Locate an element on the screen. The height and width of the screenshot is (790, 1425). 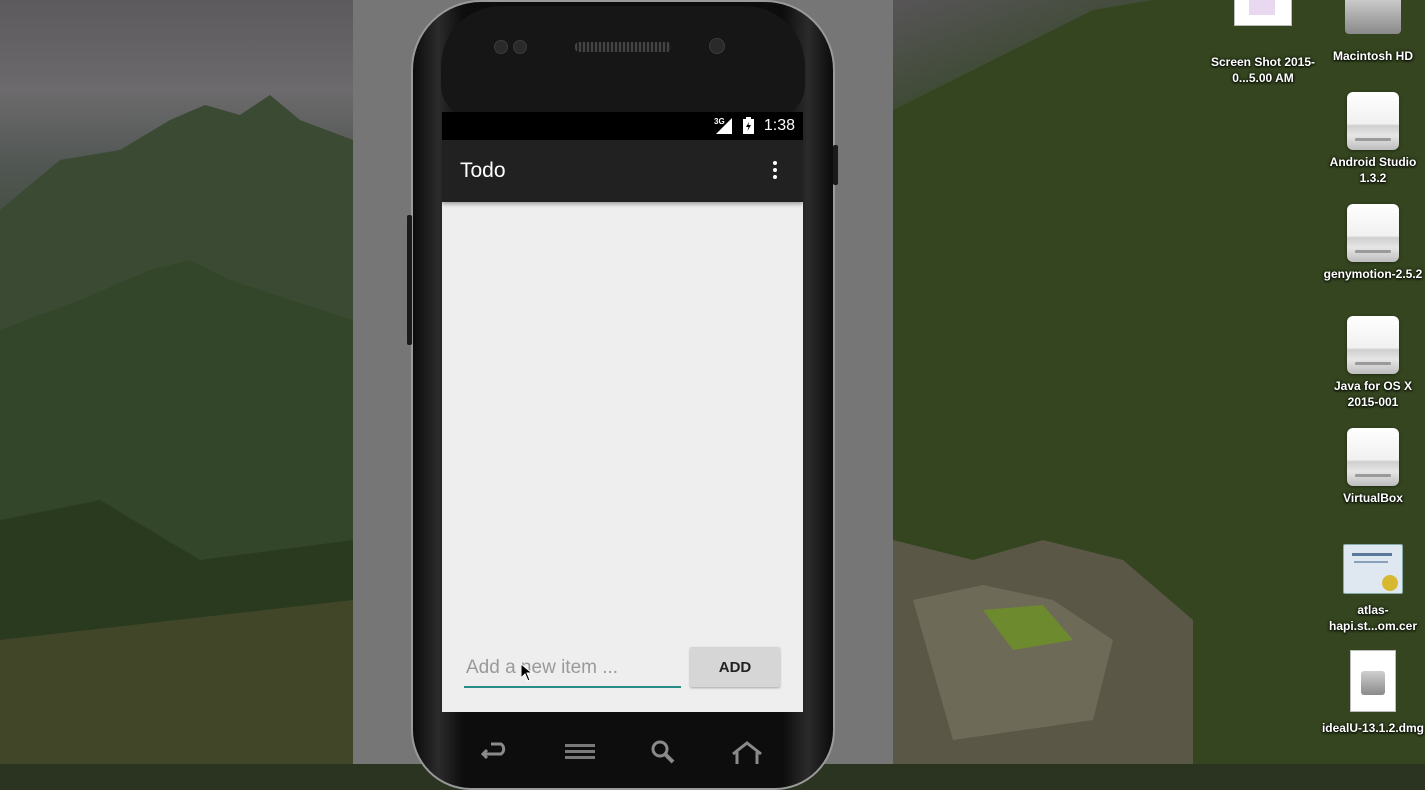
desktop-icon-genymotion: genymotion-2.5.2 is located at coordinates (1371, 243).